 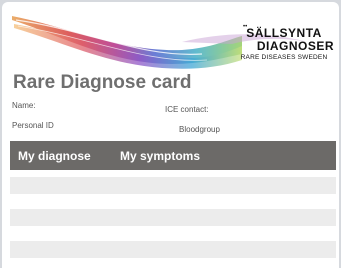 I want to click on personal-id-label: Personal ID, so click(x=33, y=125).